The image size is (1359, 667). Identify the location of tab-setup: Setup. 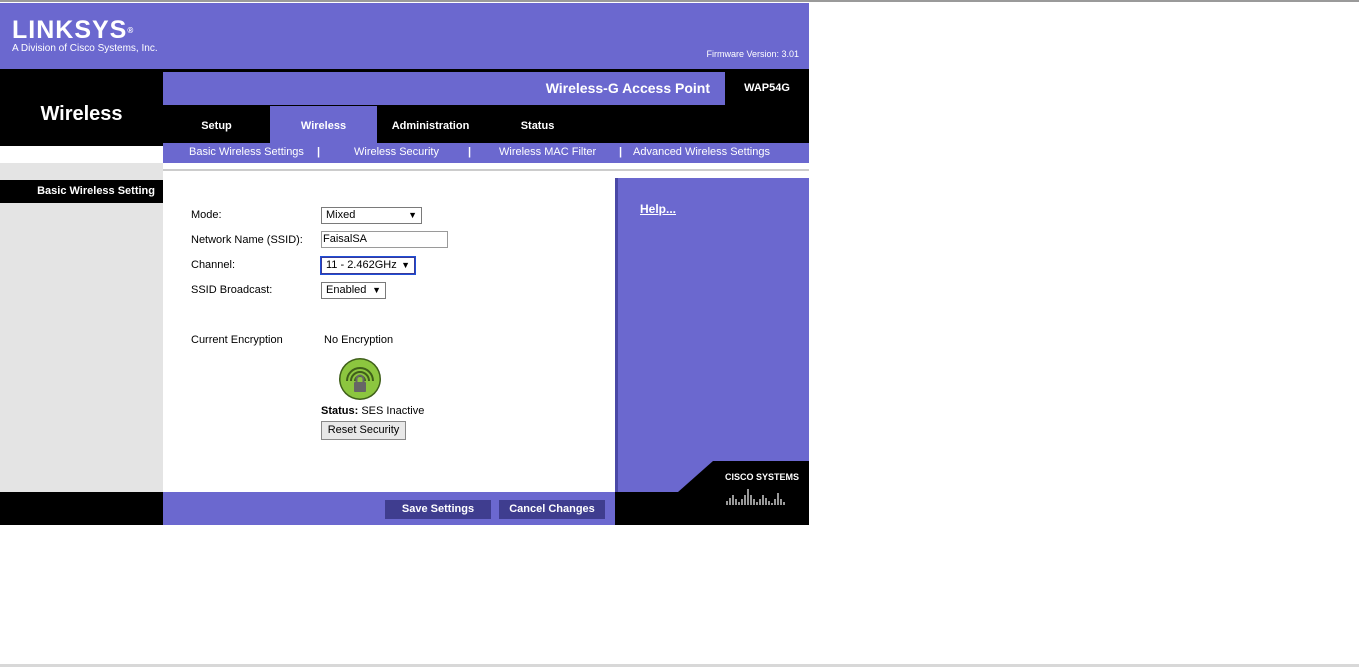
(216, 126).